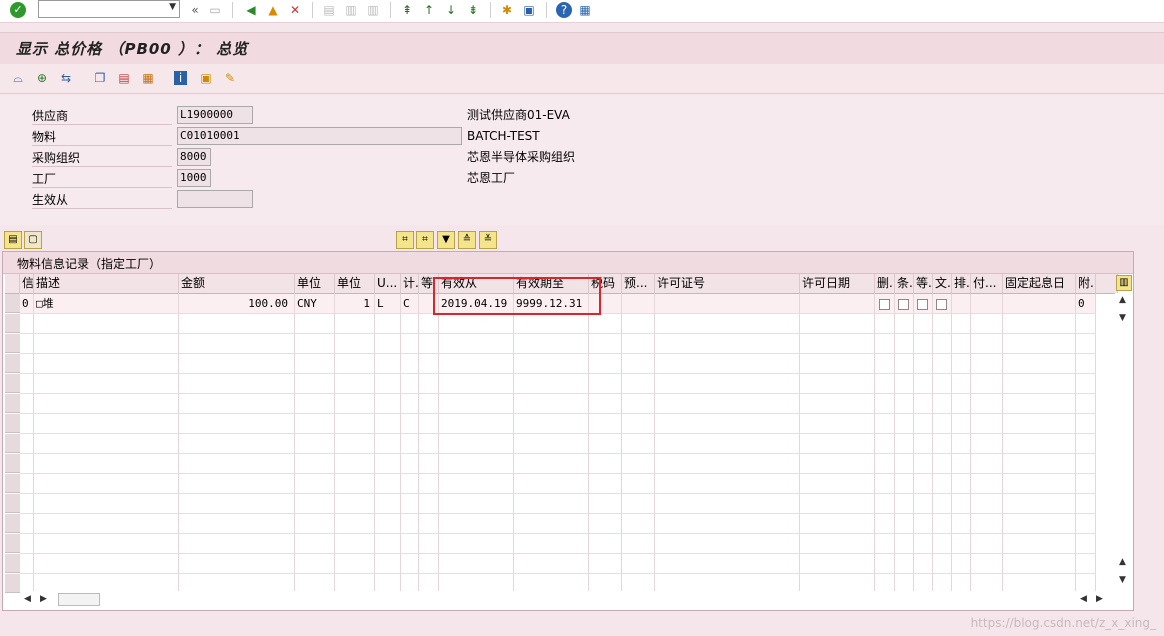 This screenshot has width=1164, height=636. I want to click on edit-icon: ✎, so click(230, 78).